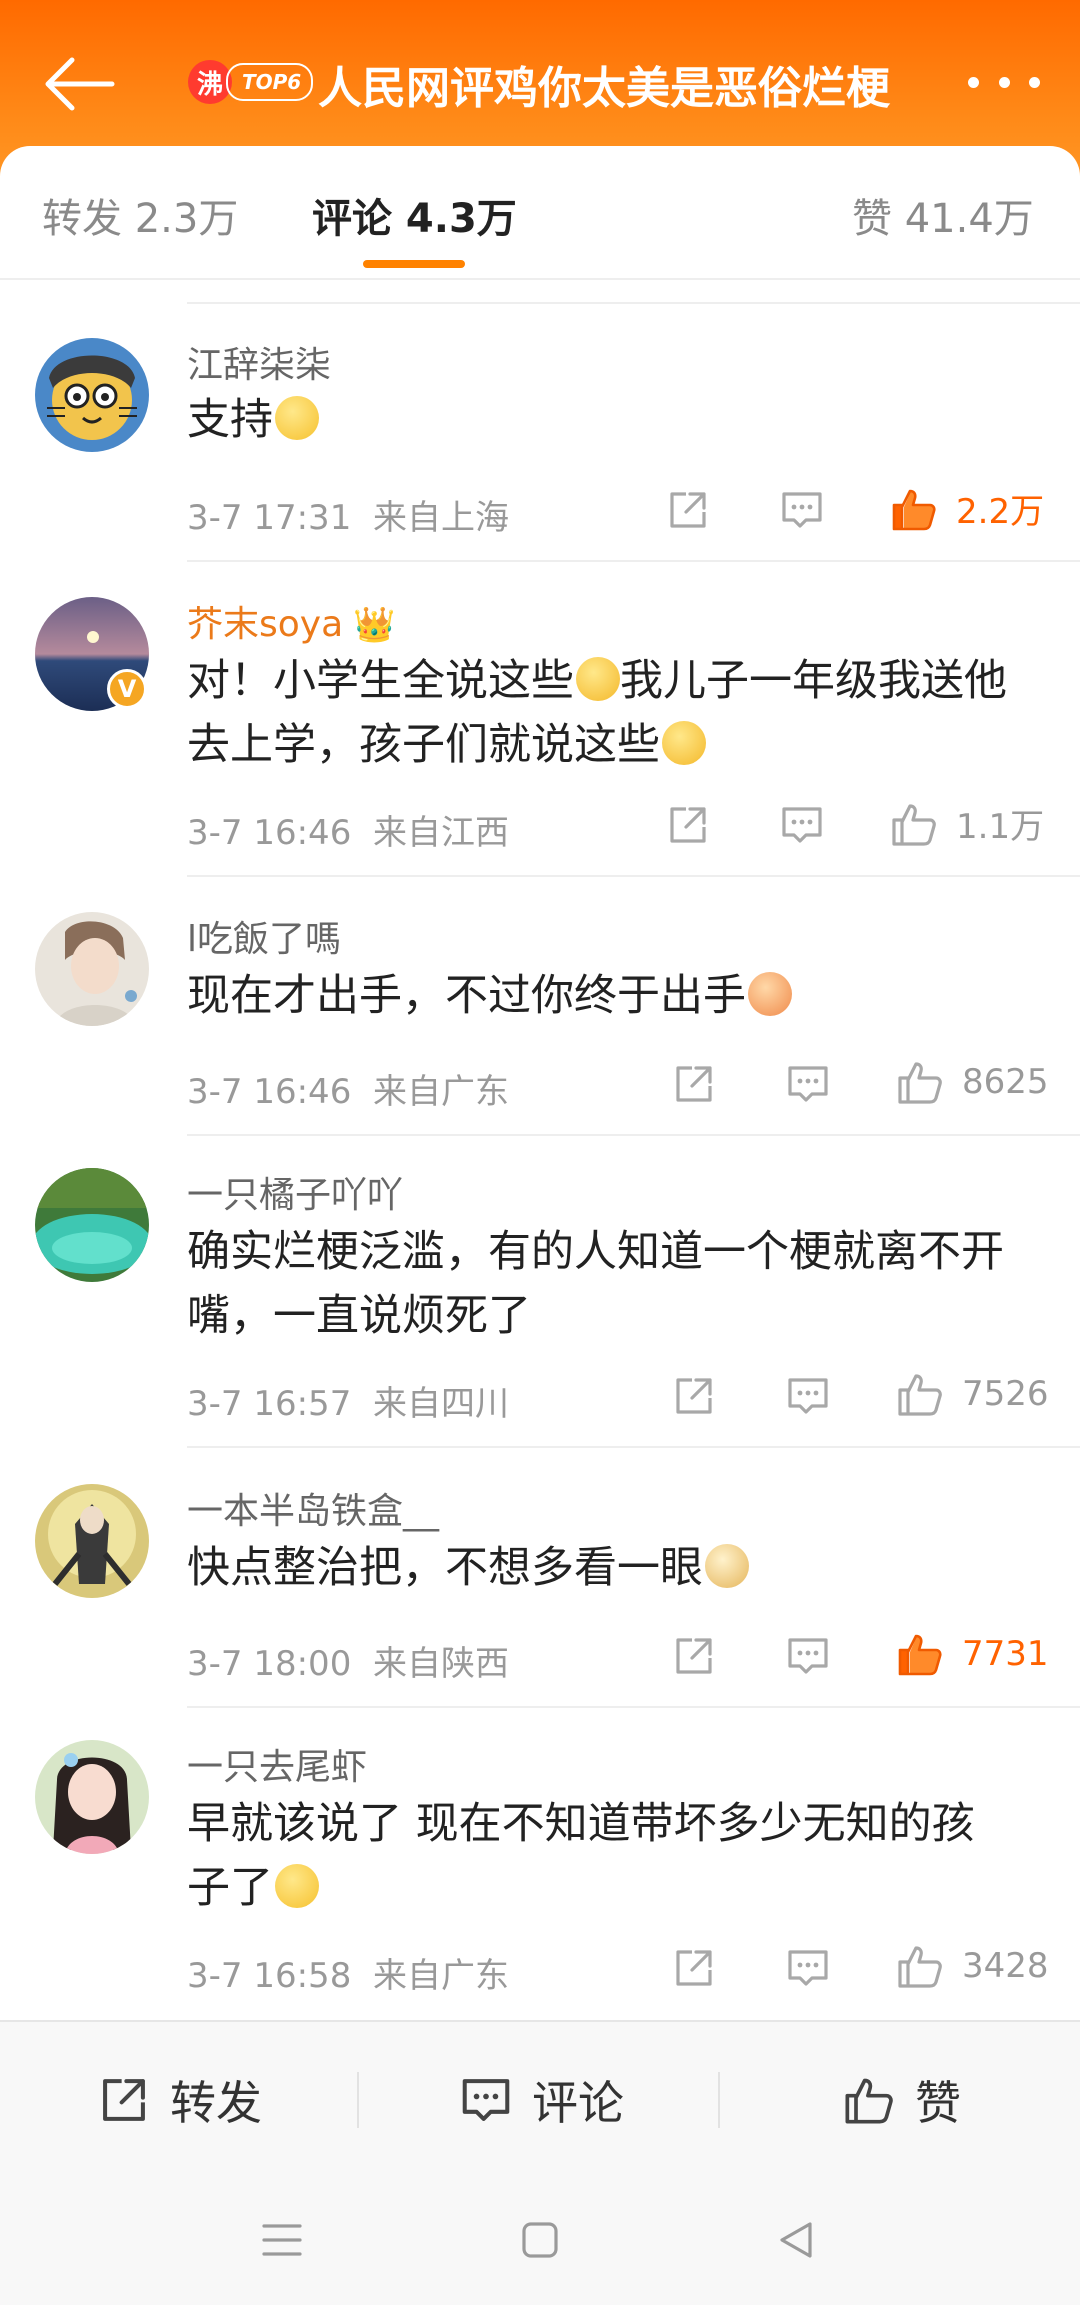  What do you see at coordinates (943, 215) in the screenshot?
I see `tab-likes: 赞 41.4万` at bounding box center [943, 215].